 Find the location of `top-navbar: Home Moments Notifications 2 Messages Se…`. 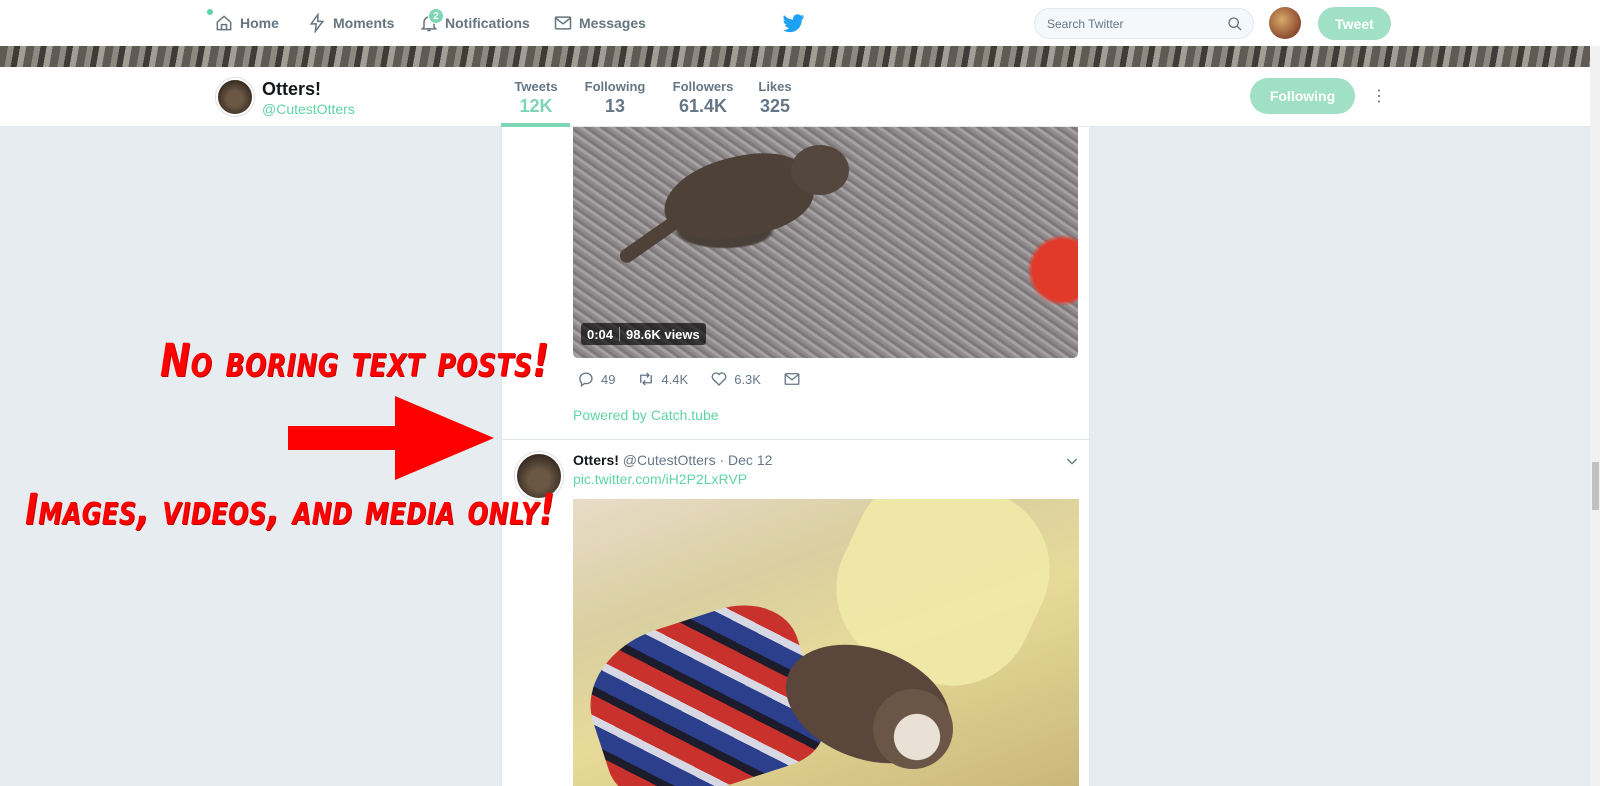

top-navbar: Home Moments Notifications 2 Messages Se… is located at coordinates (800, 23).